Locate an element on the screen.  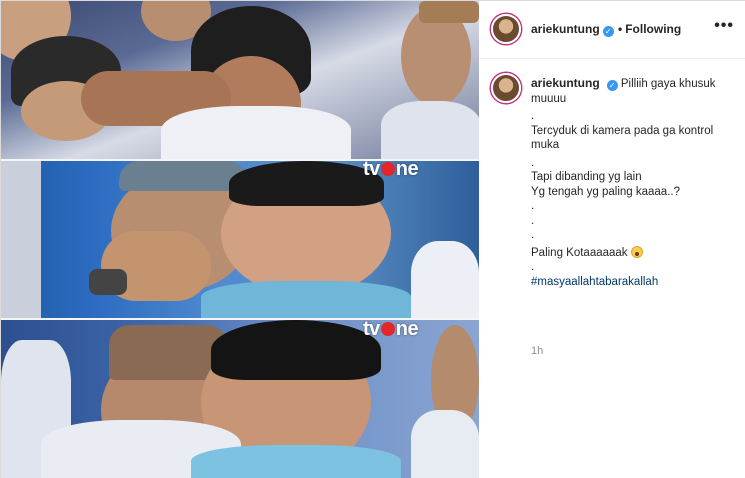
header-username: ariekuntung ✓ is located at coordinates (572, 29).